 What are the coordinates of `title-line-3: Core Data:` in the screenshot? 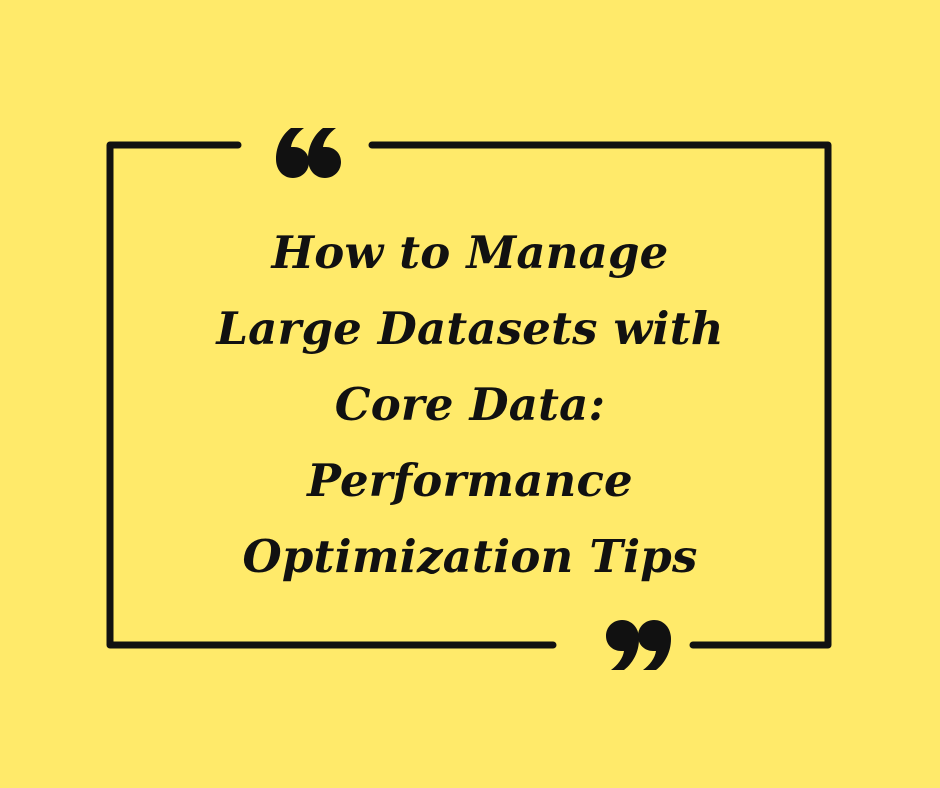 It's located at (470, 404).